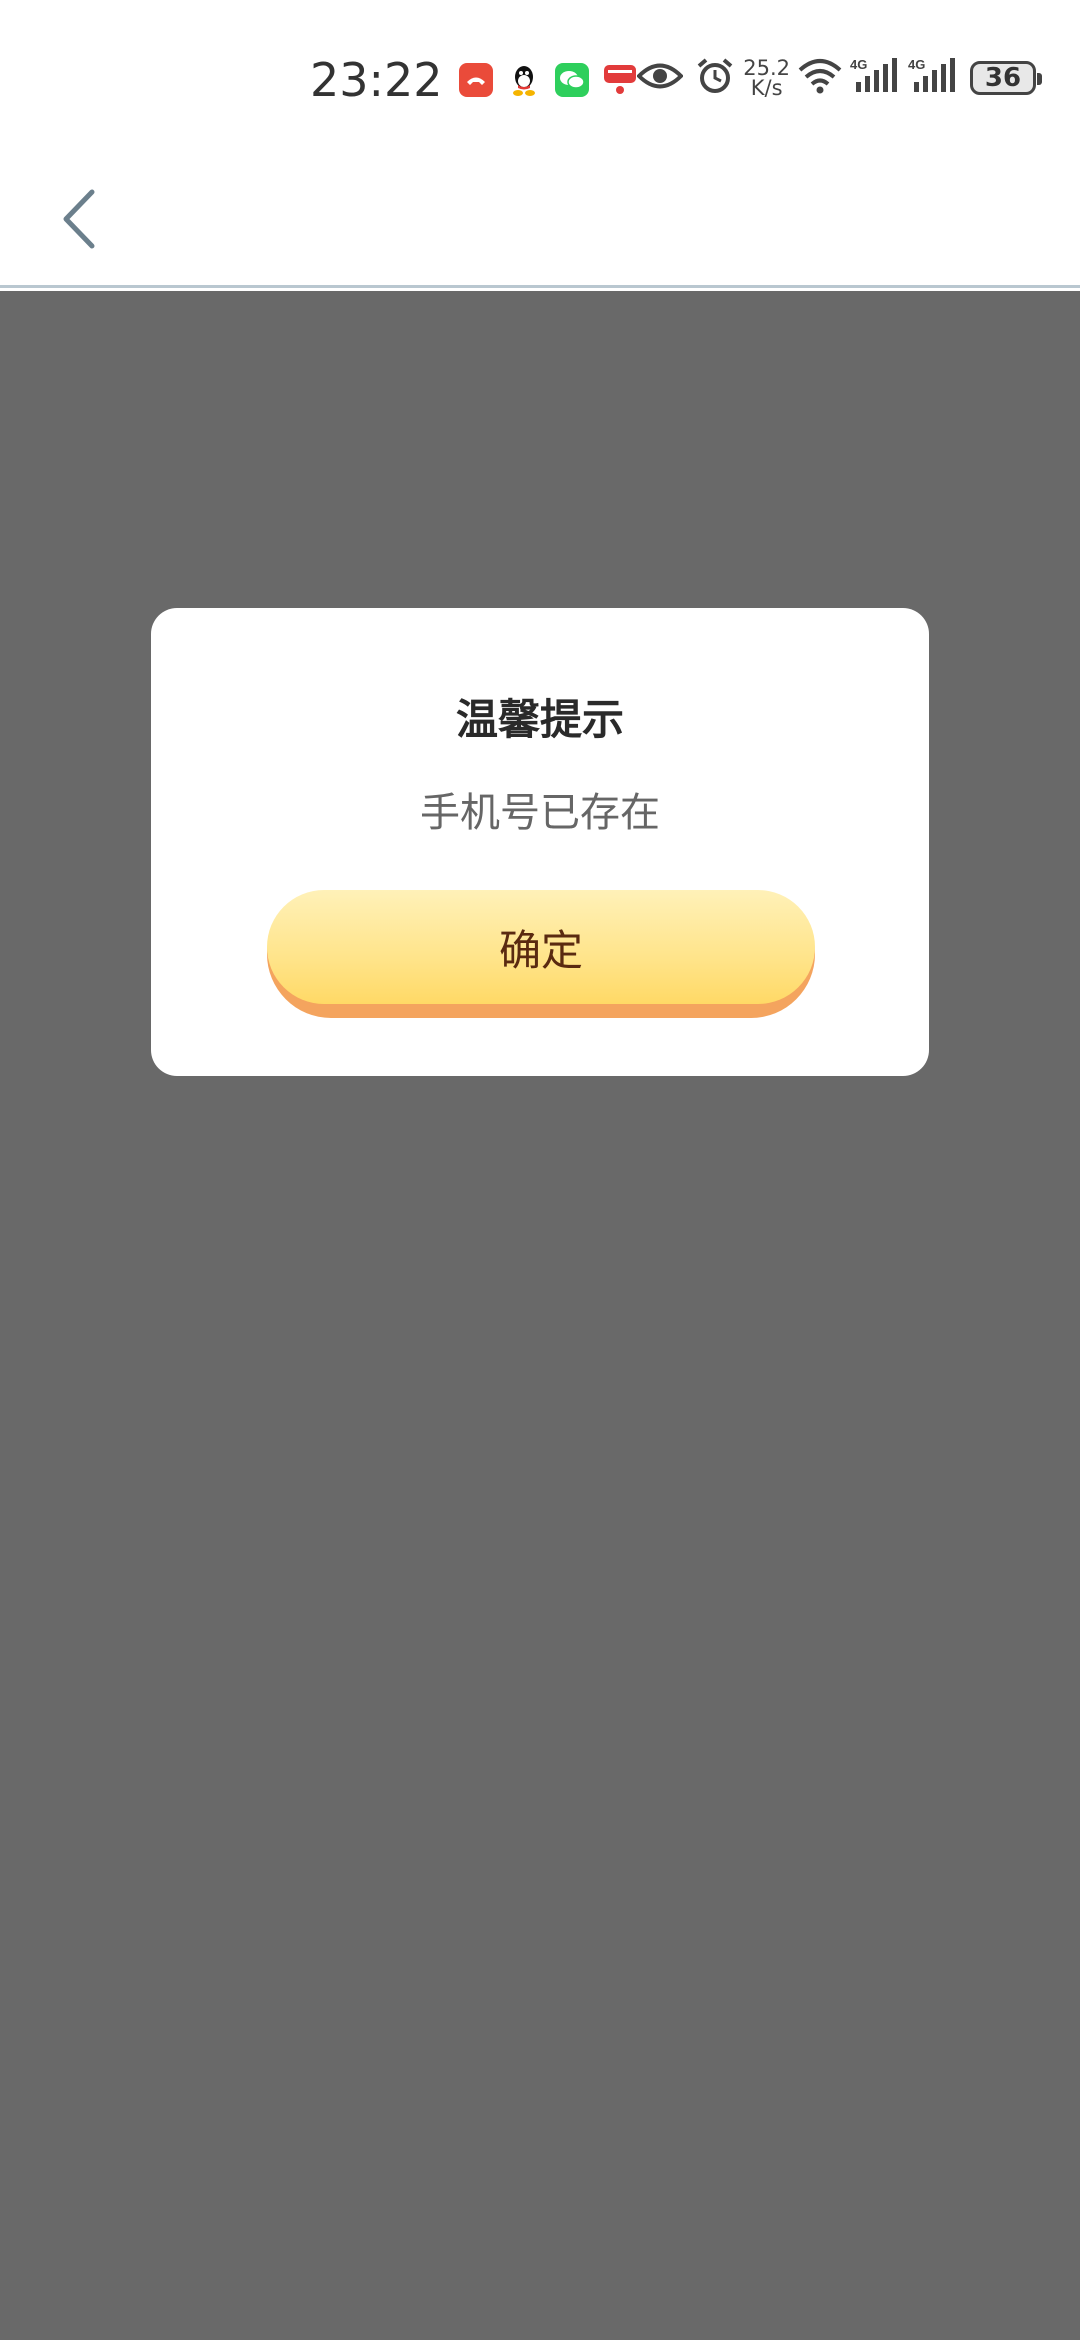 This screenshot has height=2340, width=1080. I want to click on qq-icon, so click(524, 80).